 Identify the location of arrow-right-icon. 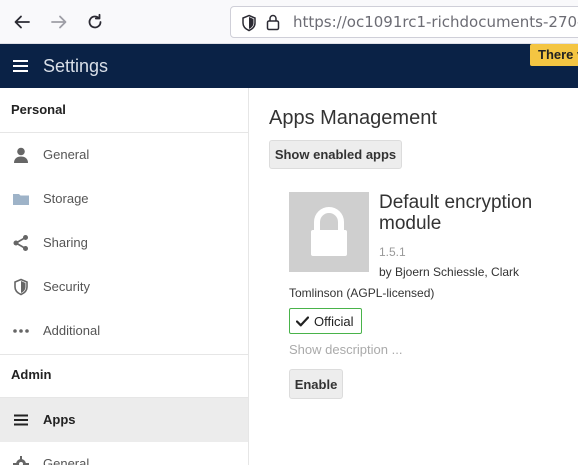
(59, 22).